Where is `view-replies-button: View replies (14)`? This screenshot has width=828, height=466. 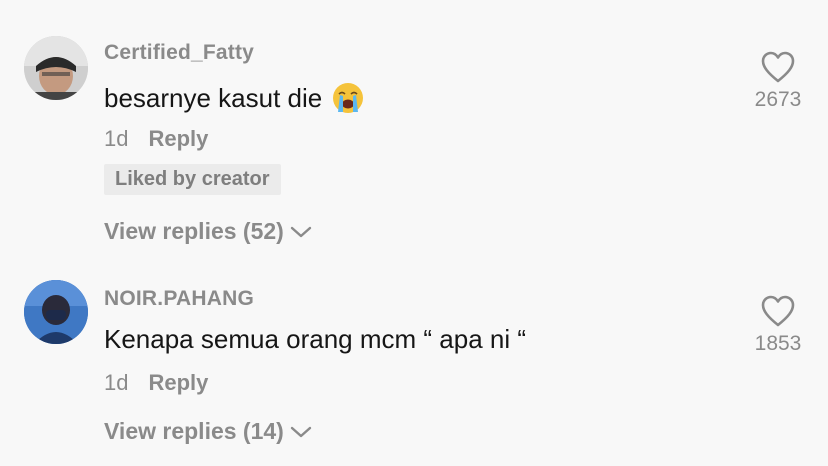
view-replies-button: View replies (14) is located at coordinates (208, 431).